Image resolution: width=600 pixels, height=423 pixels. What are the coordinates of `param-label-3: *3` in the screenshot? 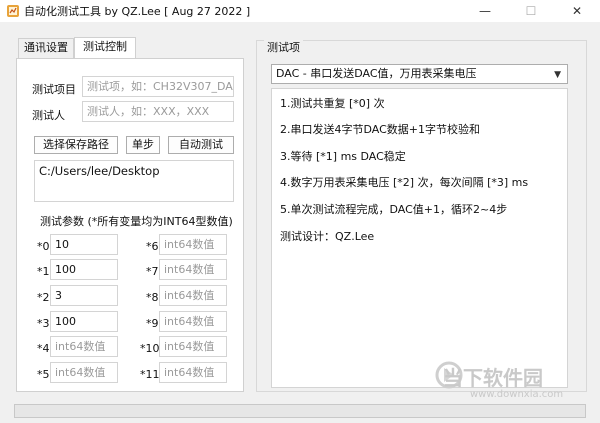 It's located at (43, 323).